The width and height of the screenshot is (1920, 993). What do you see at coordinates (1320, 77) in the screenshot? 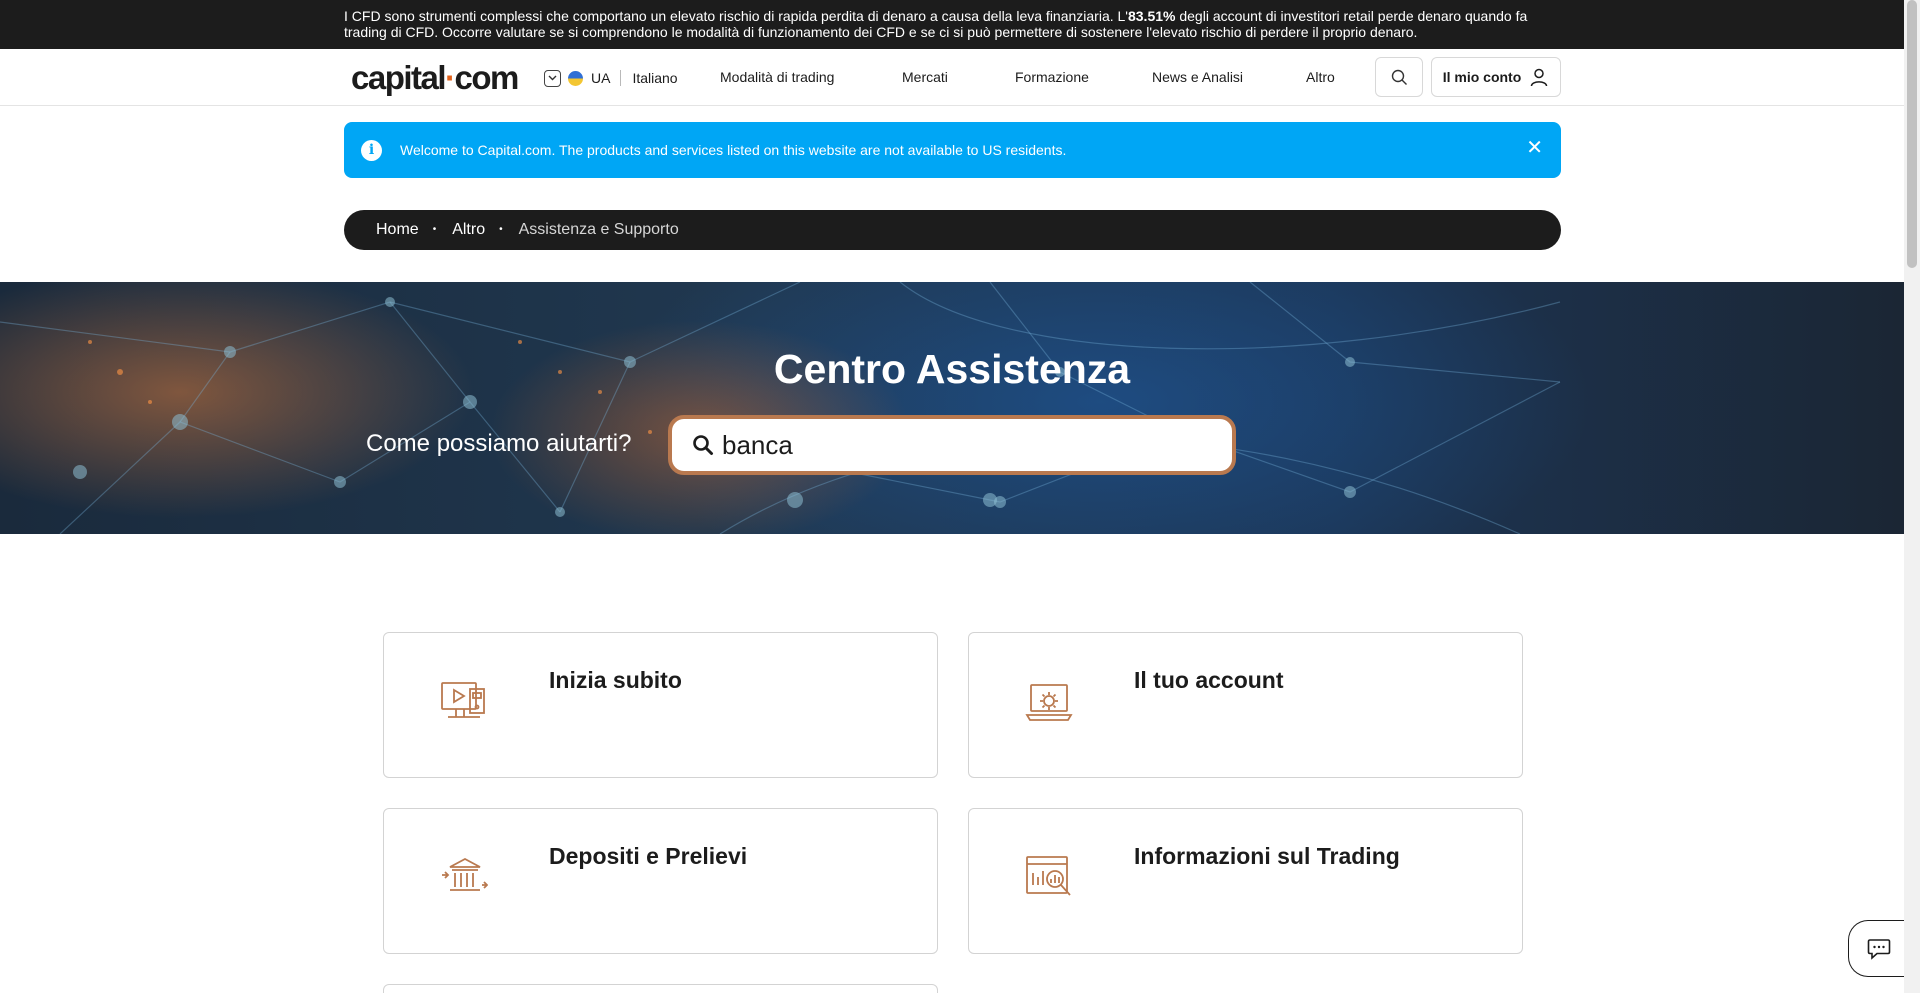
I see `nav-more: Altro` at bounding box center [1320, 77].